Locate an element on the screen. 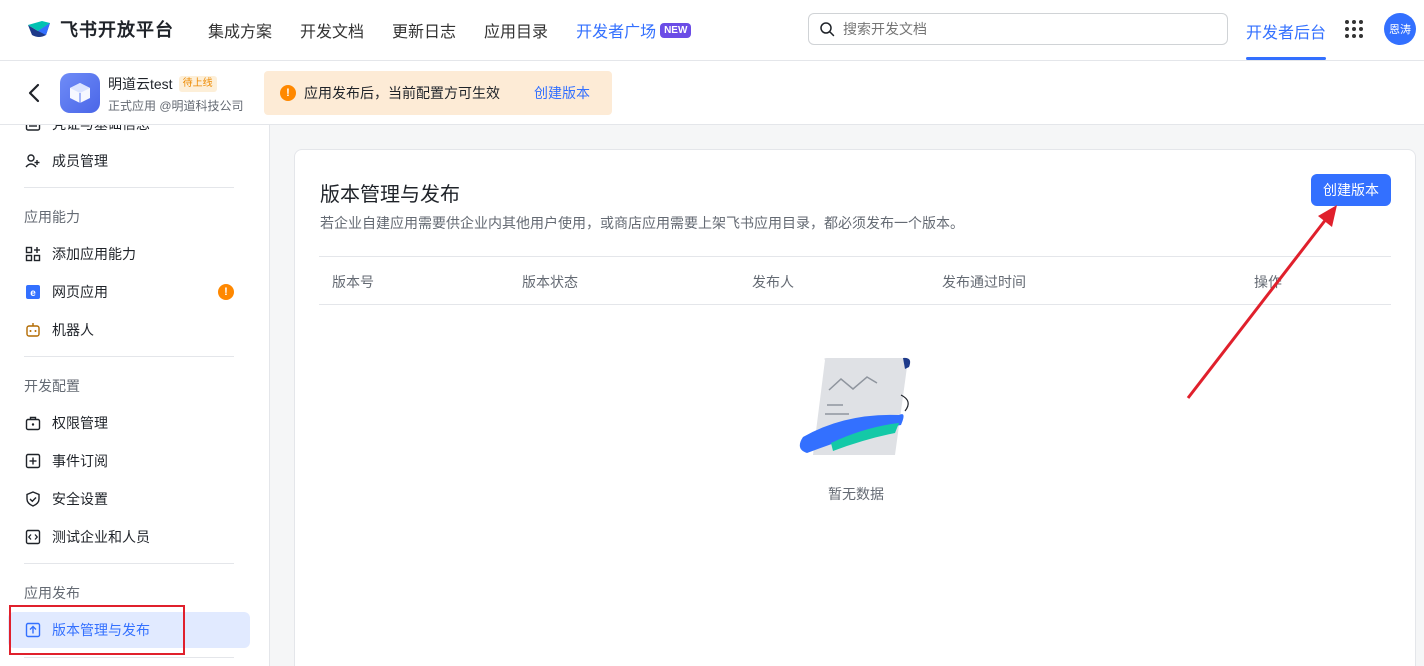 The image size is (1424, 666). sidebar-section-release: 应用发布 is located at coordinates (52, 593).